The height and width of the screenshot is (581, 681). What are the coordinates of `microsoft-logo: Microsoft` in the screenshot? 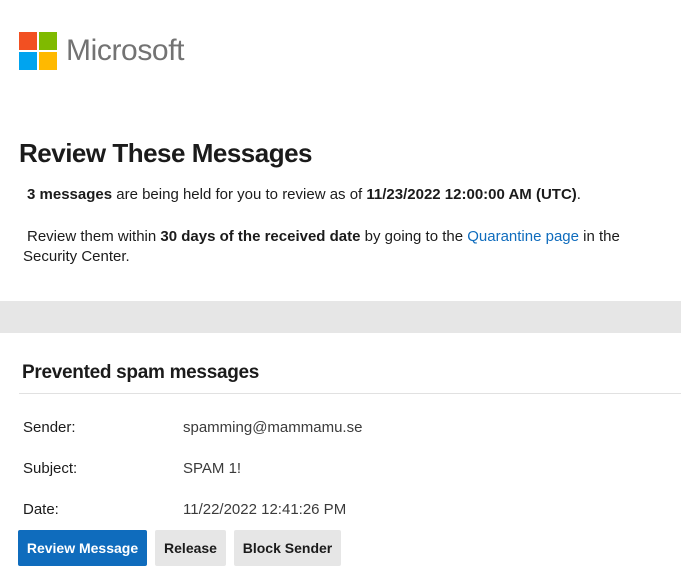 It's located at (101, 50).